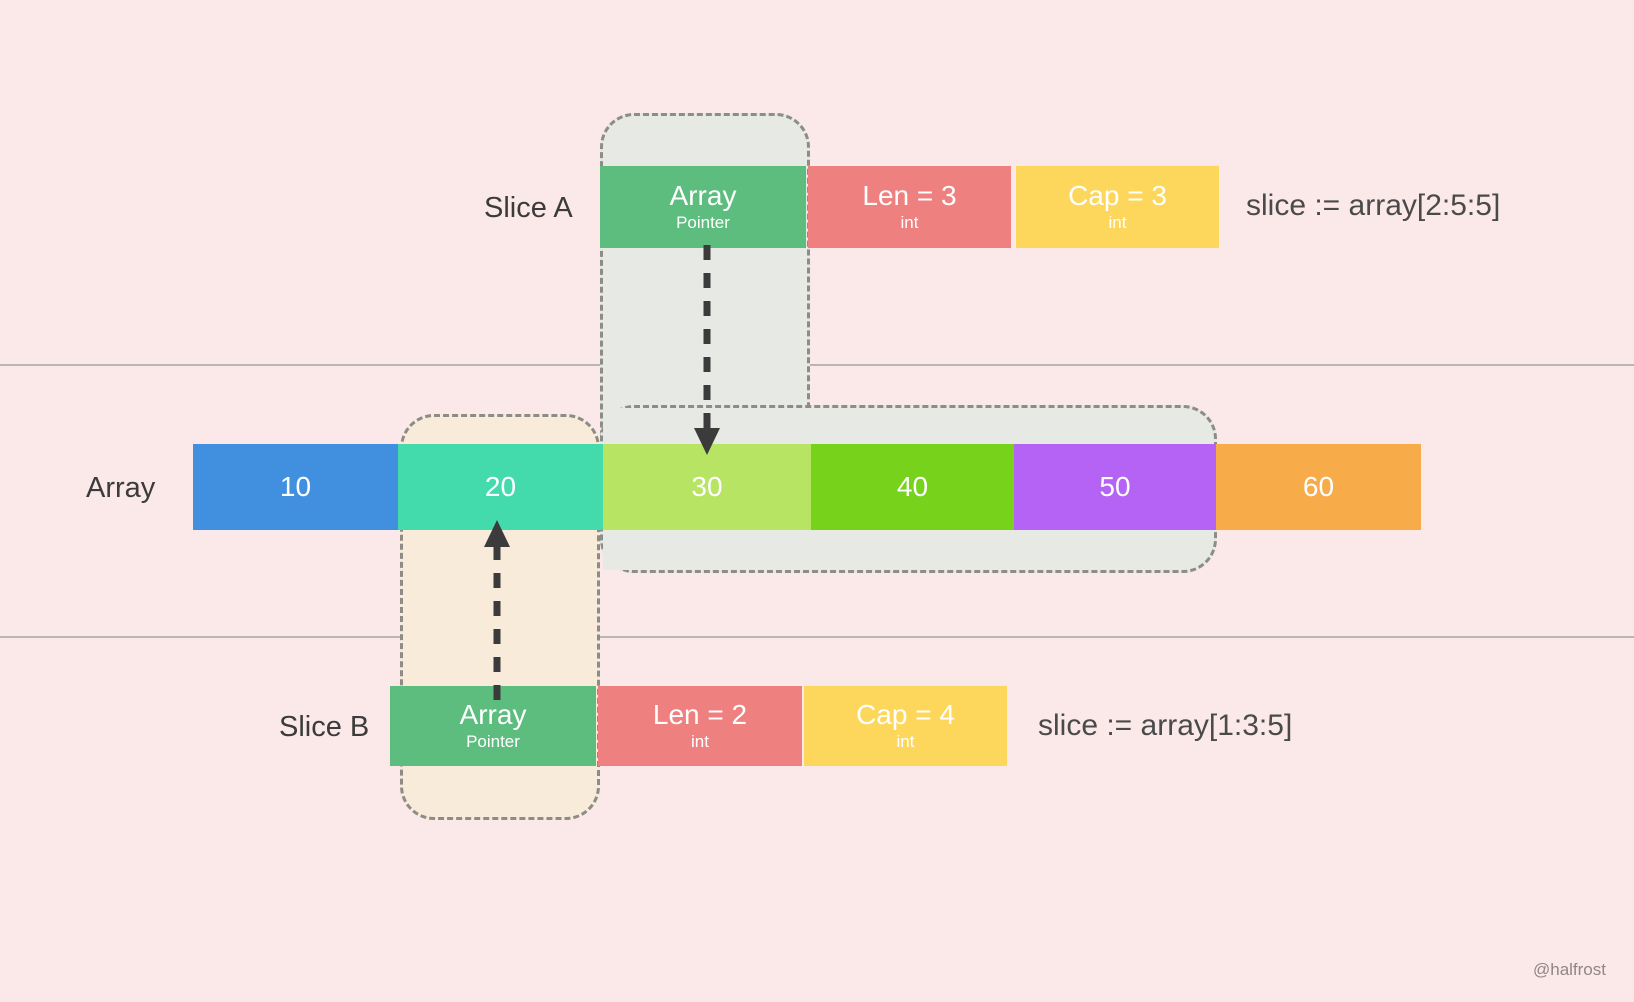 This screenshot has height=1002, width=1634. What do you see at coordinates (817, 365) in the screenshot?
I see `band-divider-top` at bounding box center [817, 365].